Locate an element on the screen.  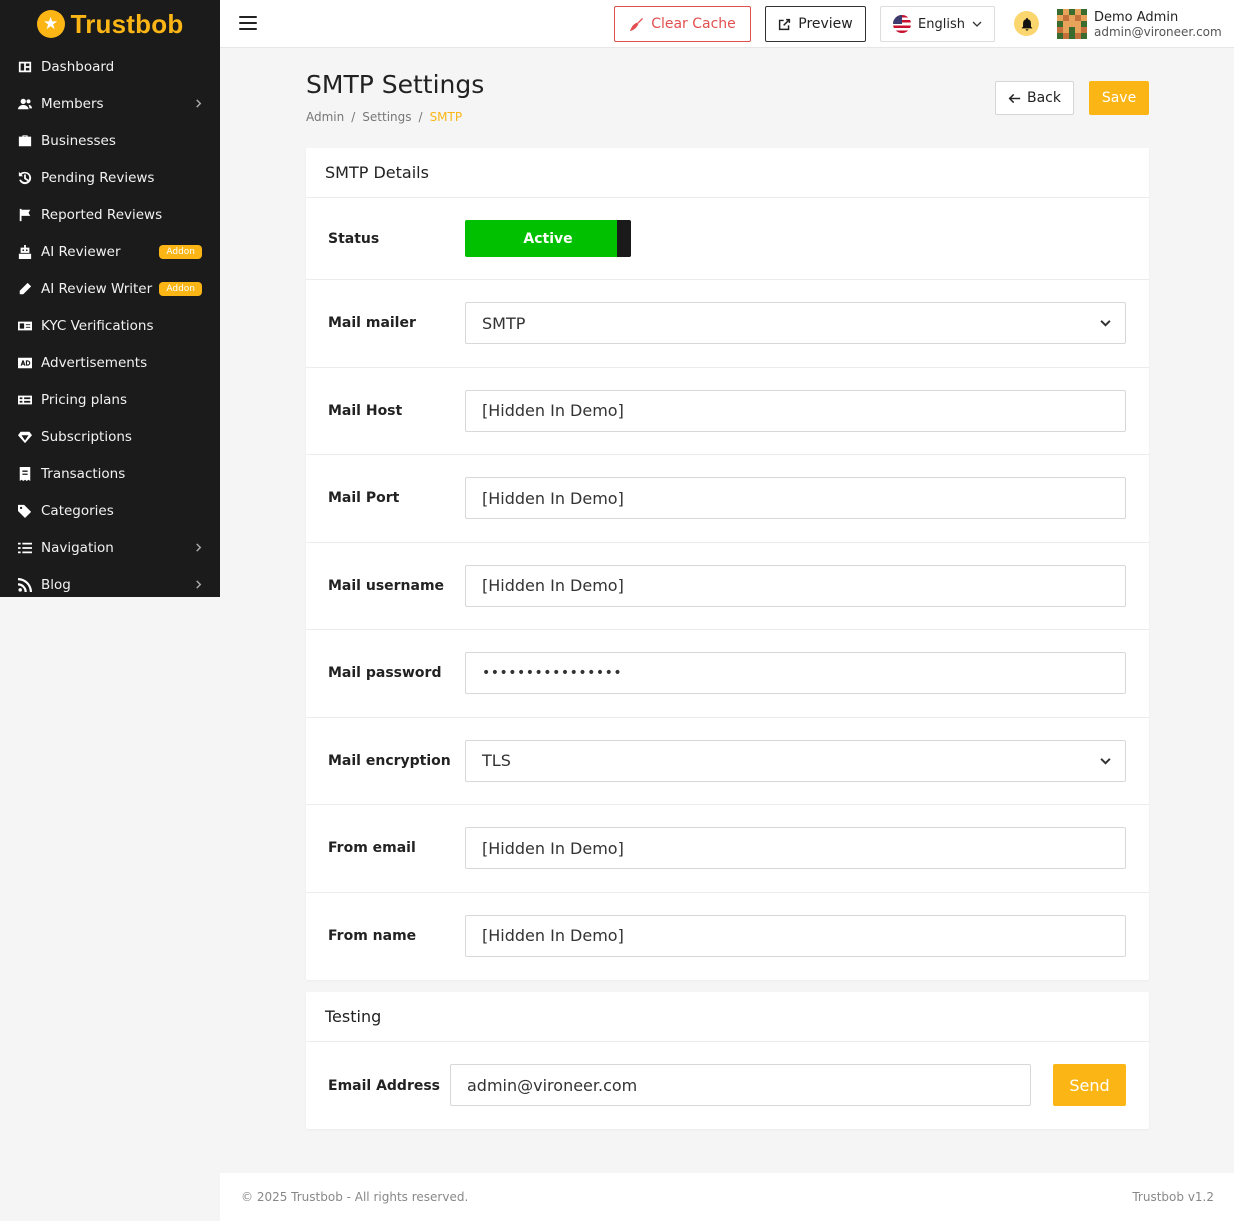
status-label: Status is located at coordinates (354, 238).